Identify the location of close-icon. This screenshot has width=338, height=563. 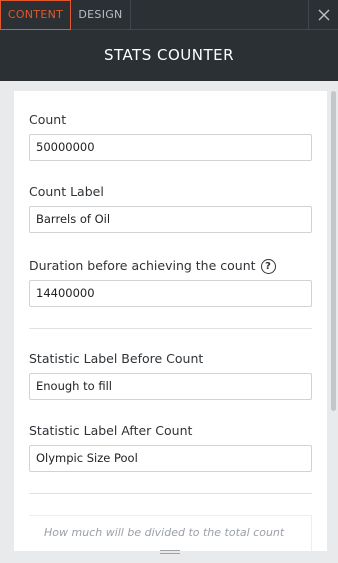
(324, 15).